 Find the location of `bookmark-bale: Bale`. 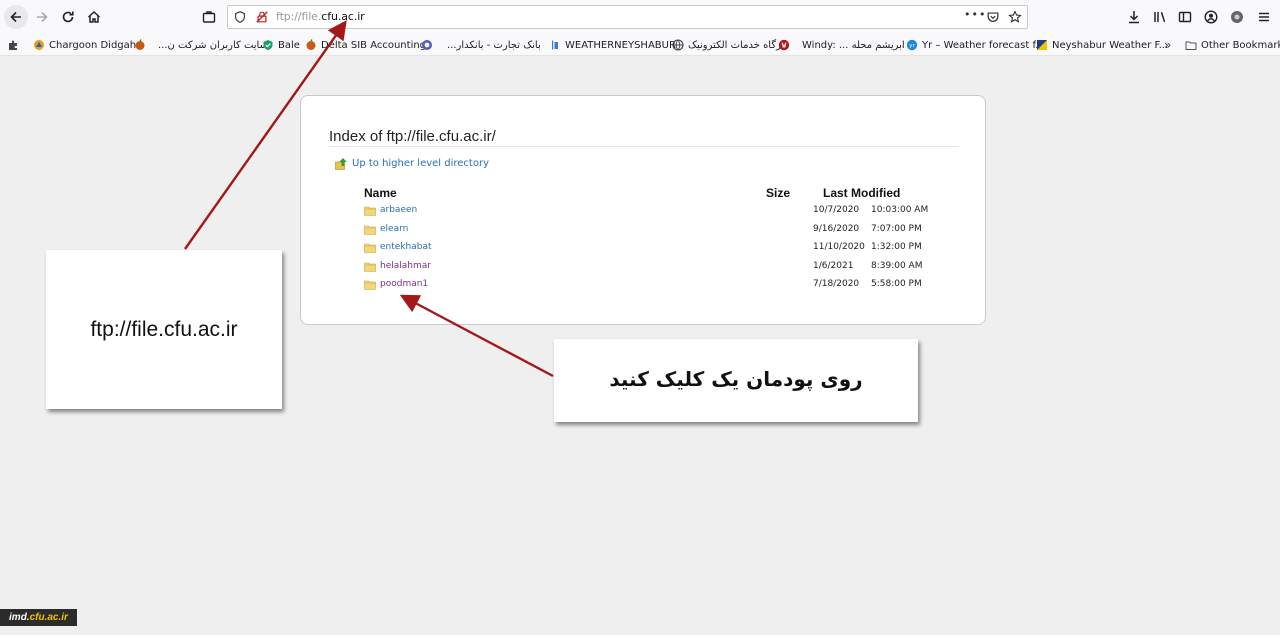

bookmark-bale: Bale is located at coordinates (281, 45).